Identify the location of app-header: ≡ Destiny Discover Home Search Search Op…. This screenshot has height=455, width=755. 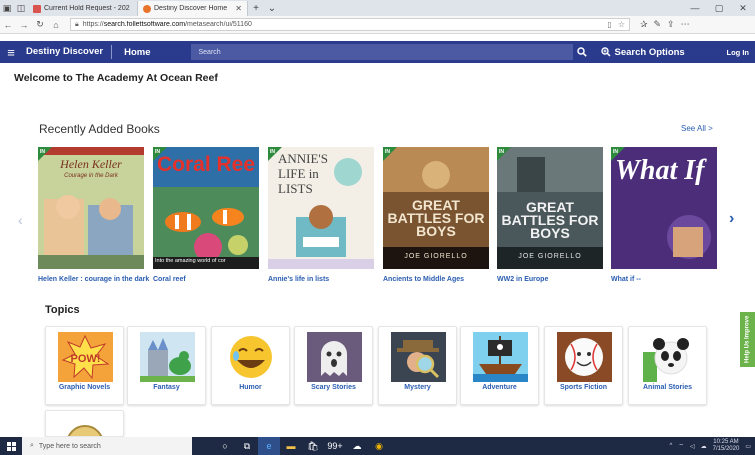
(377, 52).